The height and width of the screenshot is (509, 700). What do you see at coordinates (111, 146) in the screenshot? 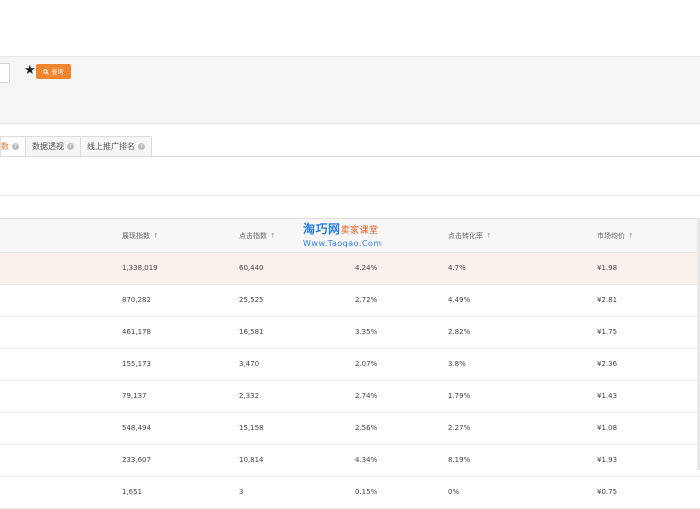
I see `tab-label: 线上推广排名` at bounding box center [111, 146].